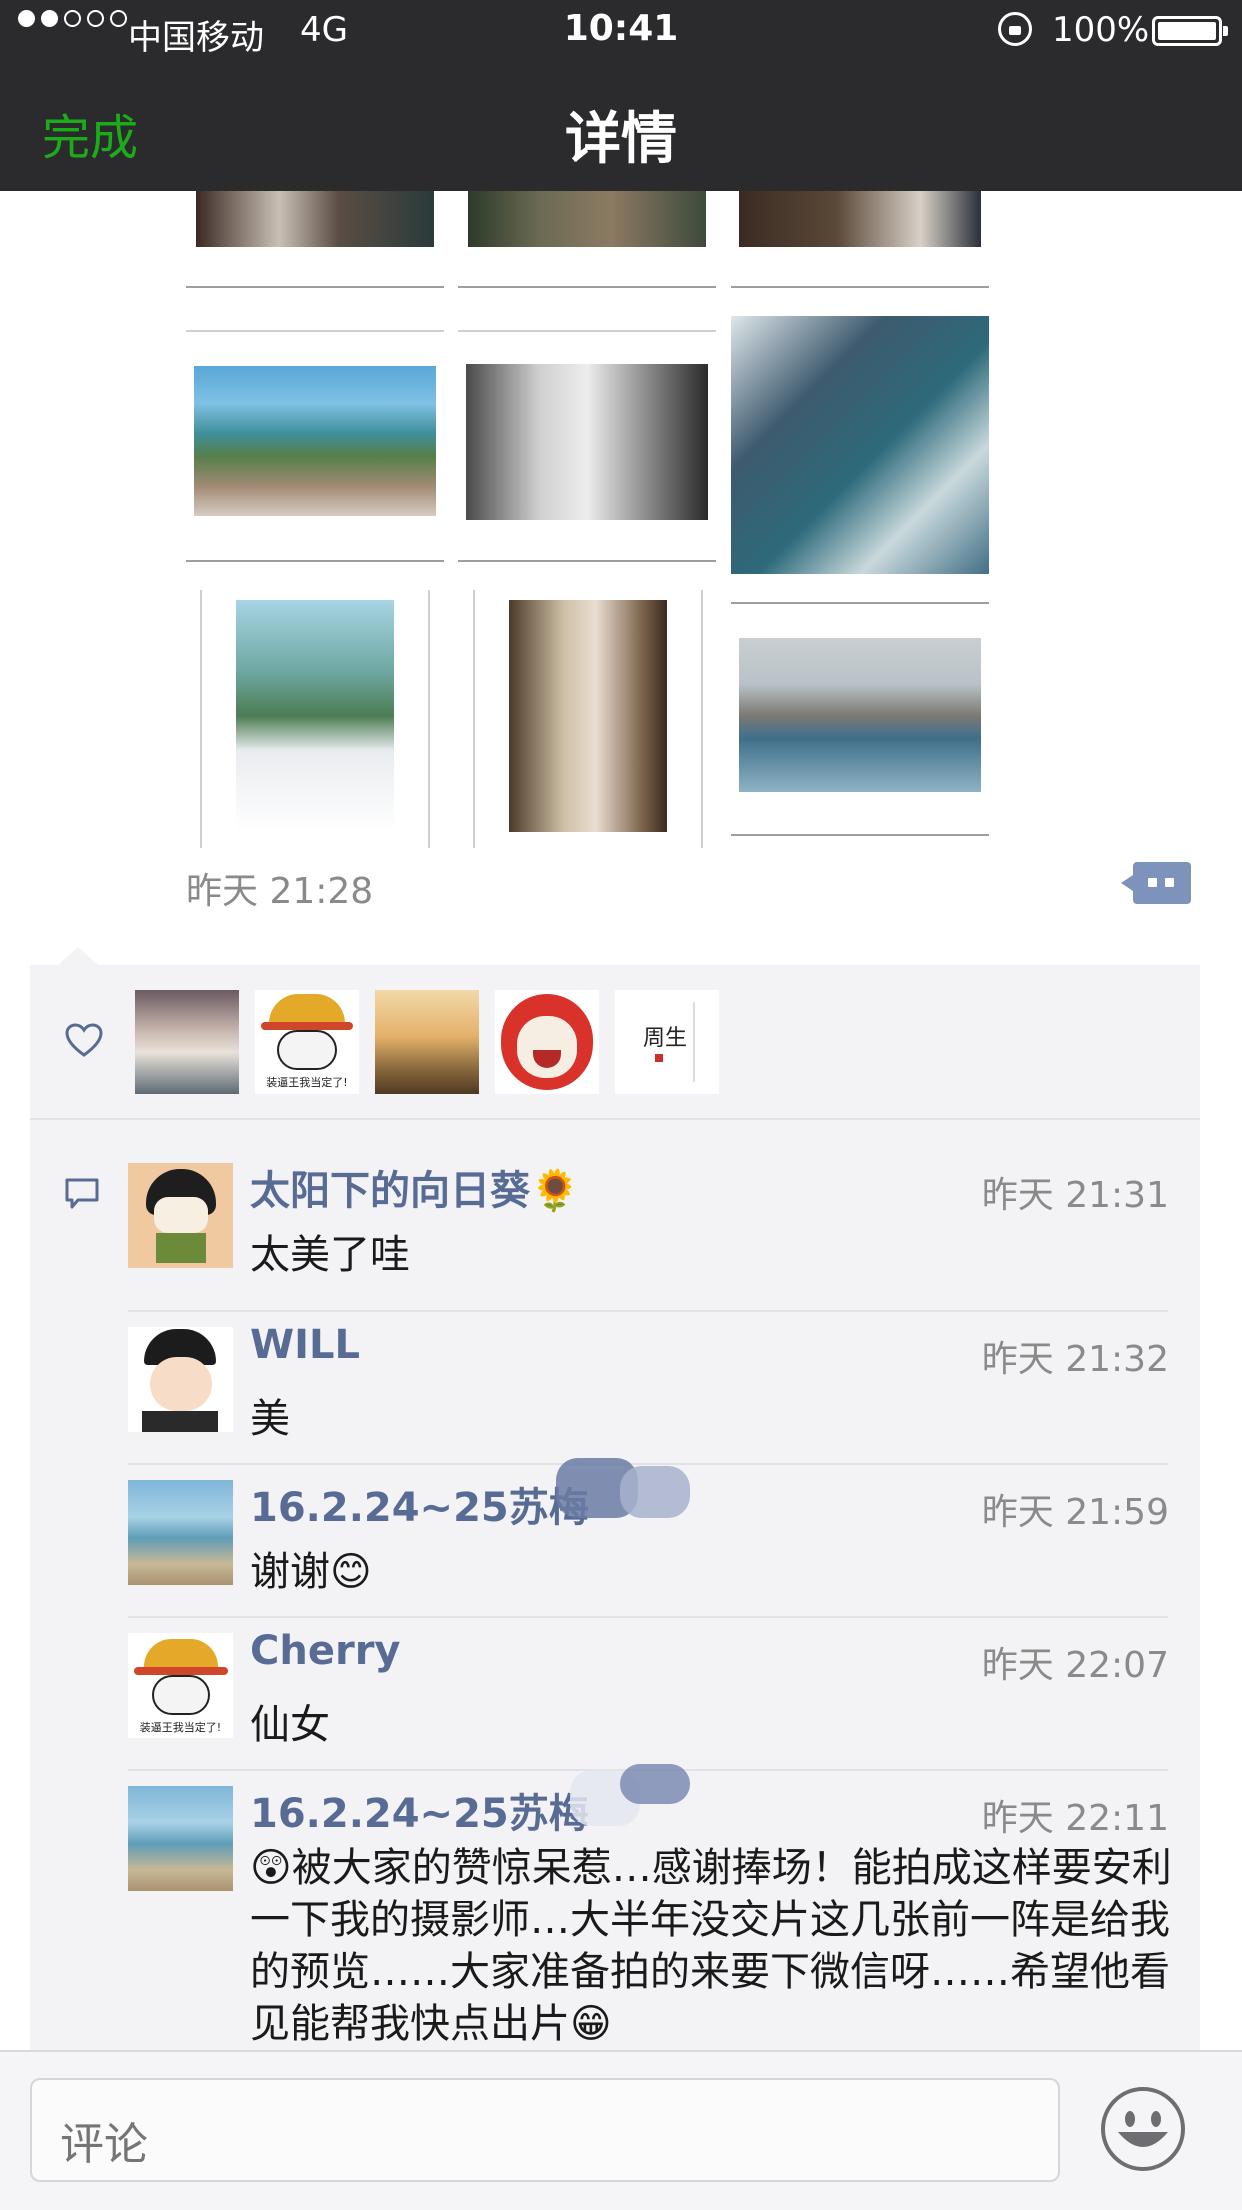 This screenshot has height=2210, width=1242. What do you see at coordinates (1156, 883) in the screenshot?
I see `comment-action-button` at bounding box center [1156, 883].